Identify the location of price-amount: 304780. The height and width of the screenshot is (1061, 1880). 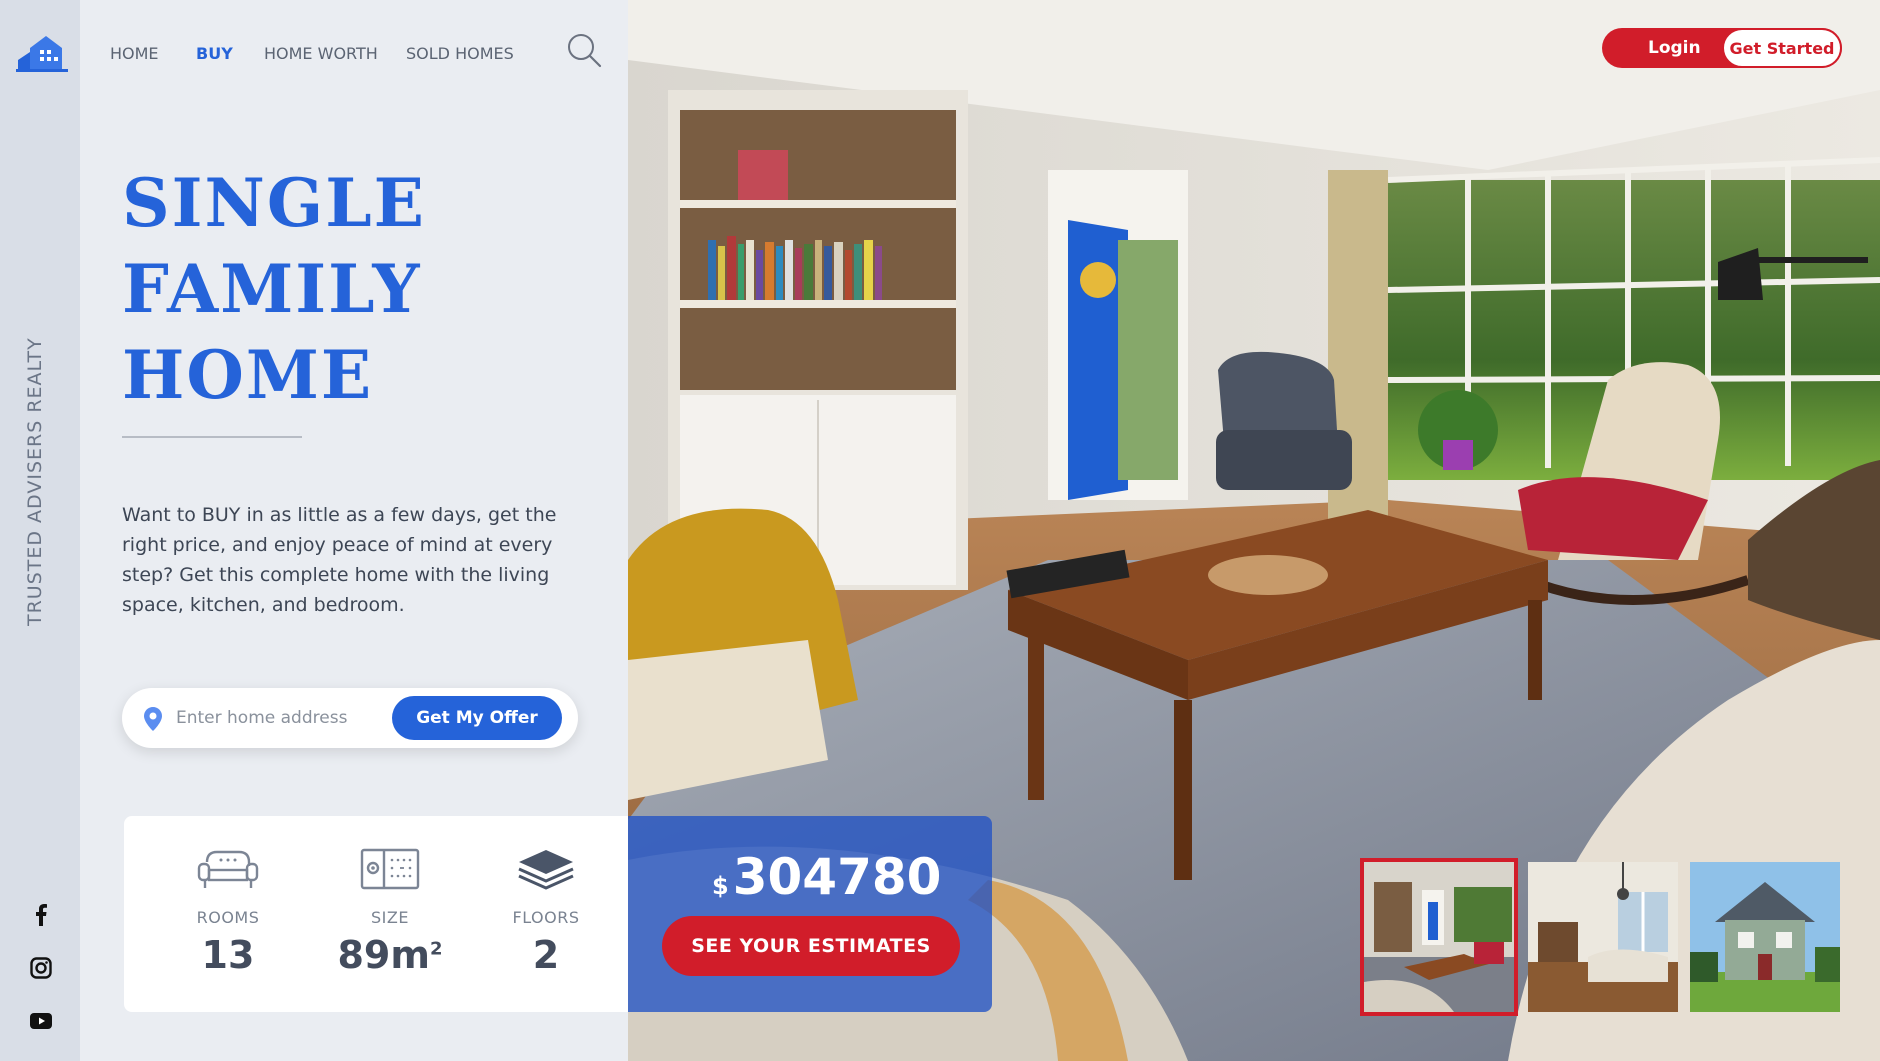
(837, 877).